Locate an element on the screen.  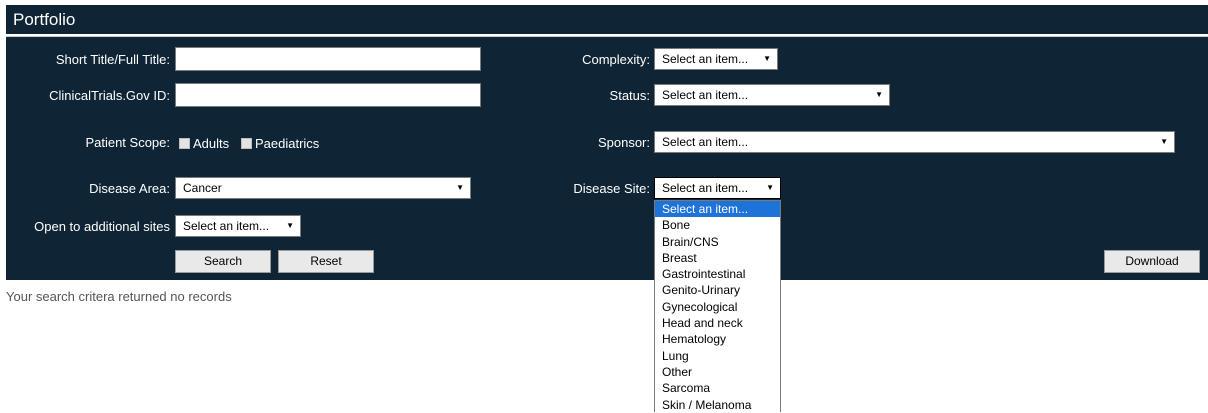
page-title: Portfolio is located at coordinates (44, 19).